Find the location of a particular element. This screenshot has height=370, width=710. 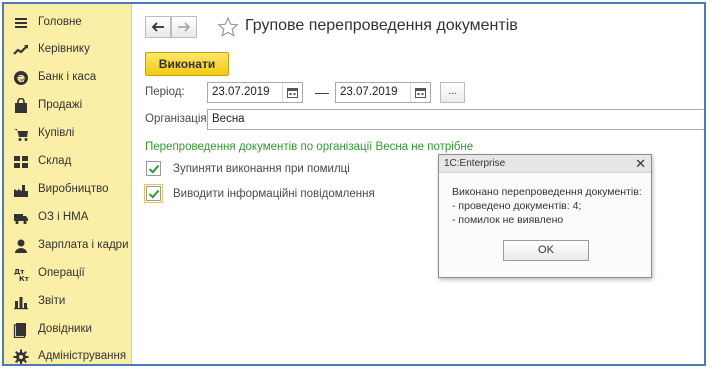

sidebar-item-label: Купівлі is located at coordinates (56, 133).